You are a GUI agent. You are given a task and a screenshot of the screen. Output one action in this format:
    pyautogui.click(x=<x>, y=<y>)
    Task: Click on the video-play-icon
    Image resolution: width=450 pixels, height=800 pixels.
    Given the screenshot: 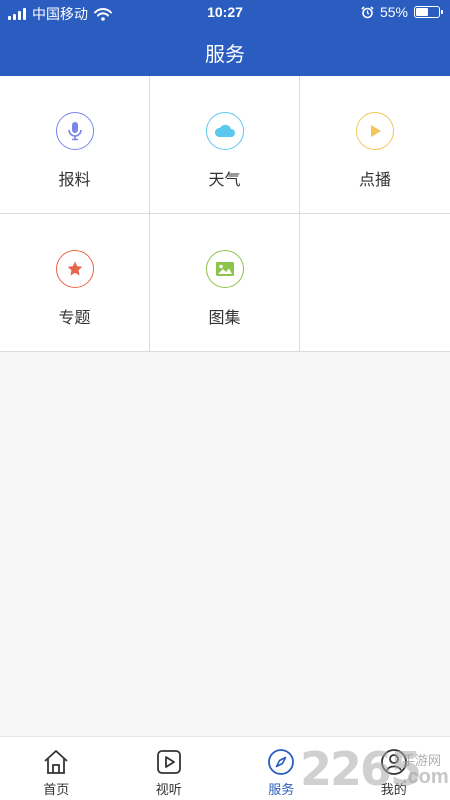 What is the action you would take?
    pyautogui.click(x=168, y=762)
    